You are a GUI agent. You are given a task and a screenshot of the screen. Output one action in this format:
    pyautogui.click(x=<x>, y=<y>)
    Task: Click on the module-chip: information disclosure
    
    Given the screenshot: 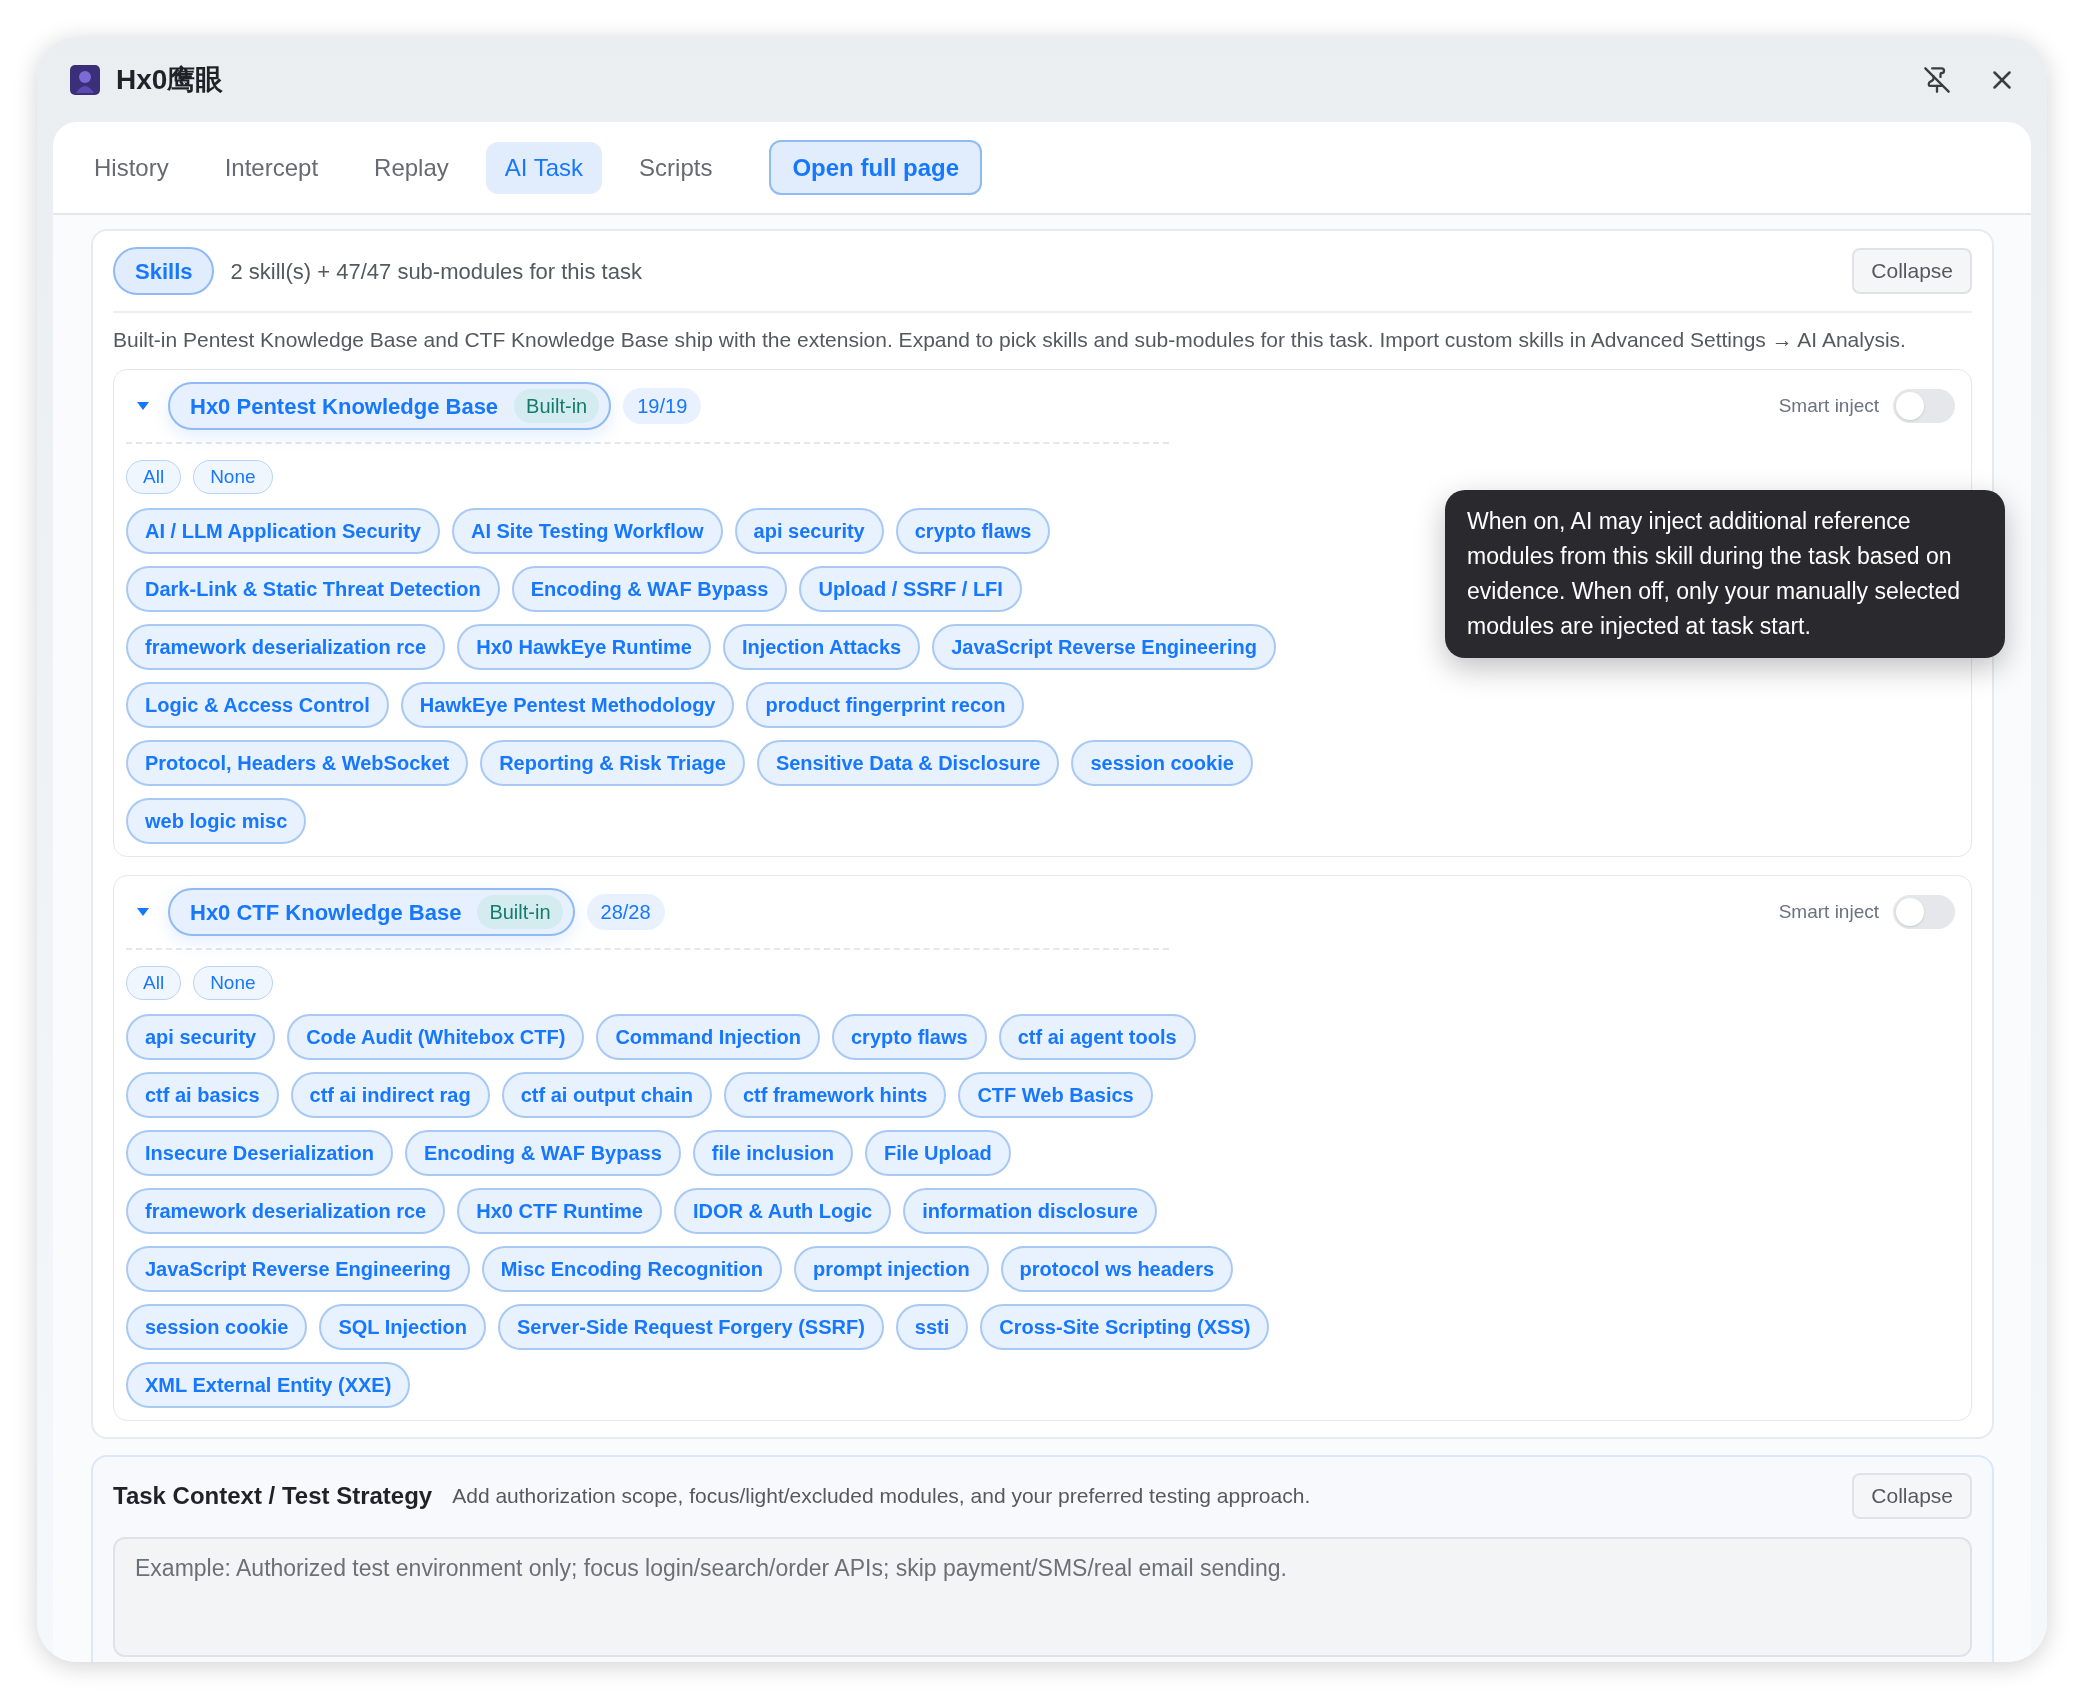 What is the action you would take?
    pyautogui.click(x=1030, y=1211)
    